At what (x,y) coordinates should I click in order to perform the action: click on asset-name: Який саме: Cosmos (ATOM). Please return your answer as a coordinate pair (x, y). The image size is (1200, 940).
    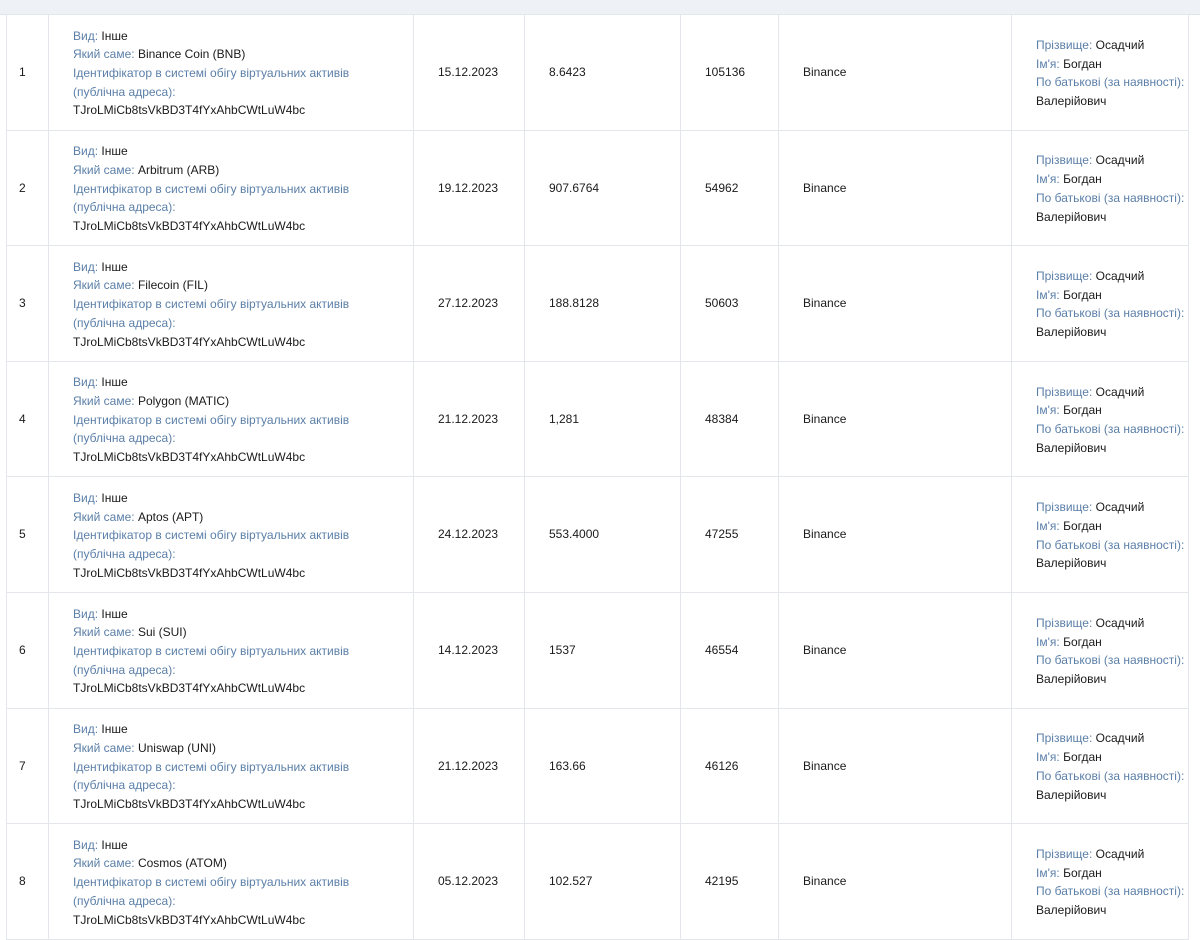
    Looking at the image, I should click on (243, 863).